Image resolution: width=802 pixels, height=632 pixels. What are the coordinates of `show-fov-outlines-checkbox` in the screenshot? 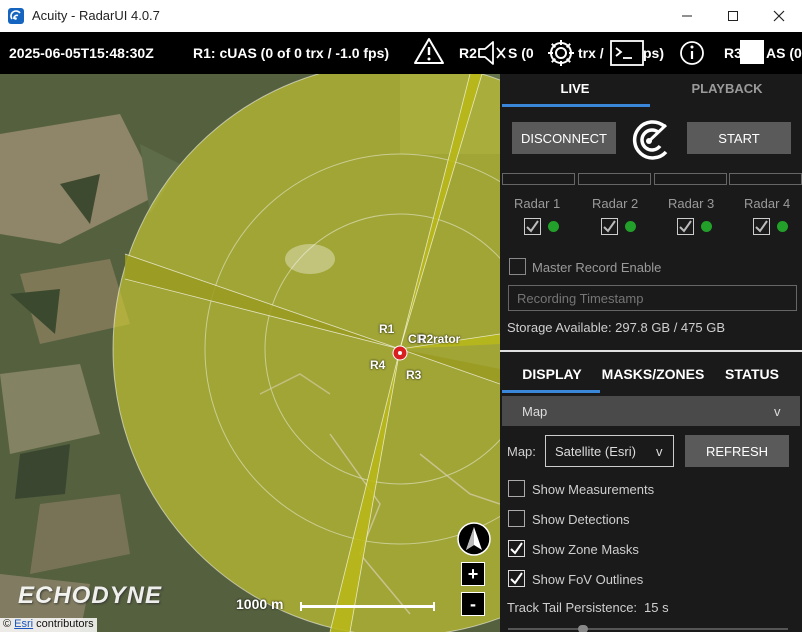 It's located at (516, 578).